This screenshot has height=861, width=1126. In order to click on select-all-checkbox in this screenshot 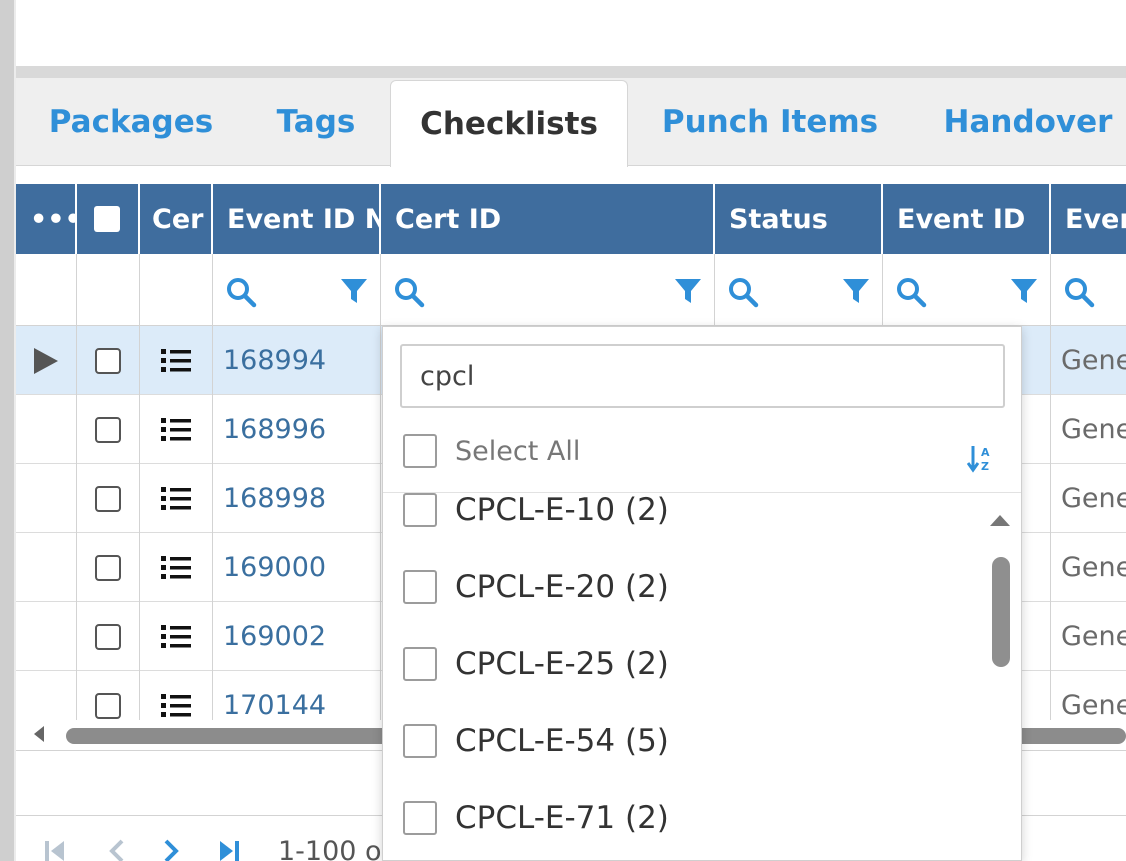, I will do `click(420, 451)`.